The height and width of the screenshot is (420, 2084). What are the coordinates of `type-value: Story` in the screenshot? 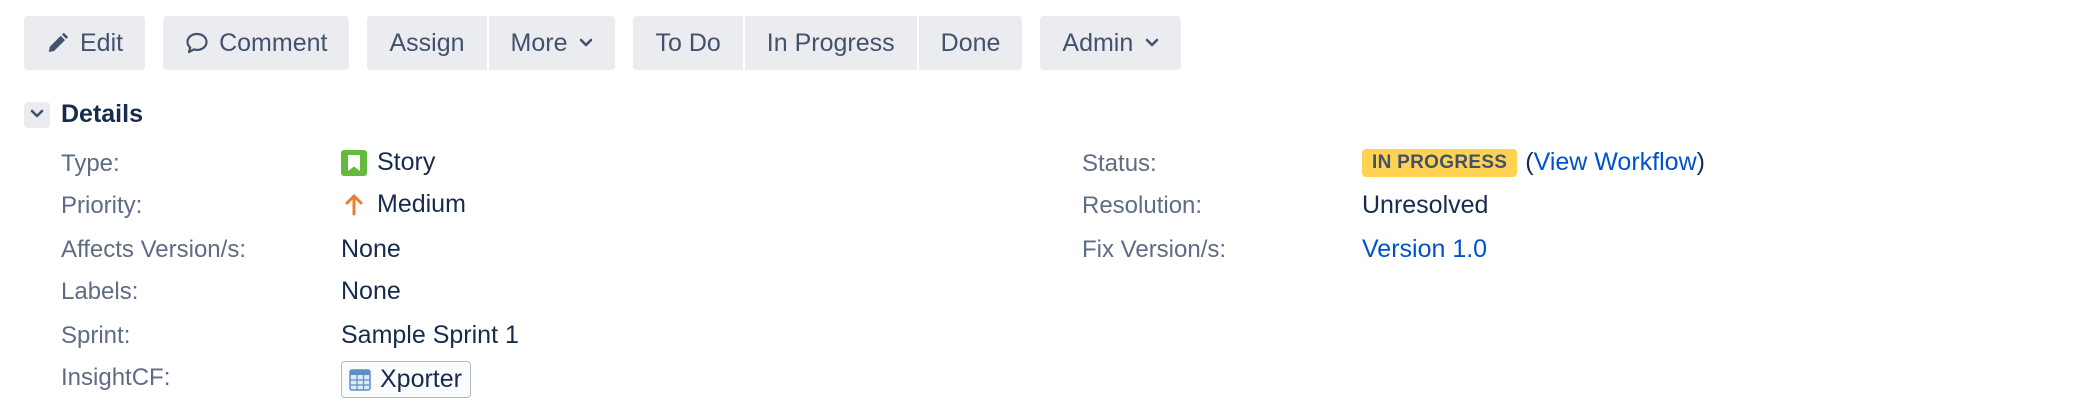 It's located at (388, 162).